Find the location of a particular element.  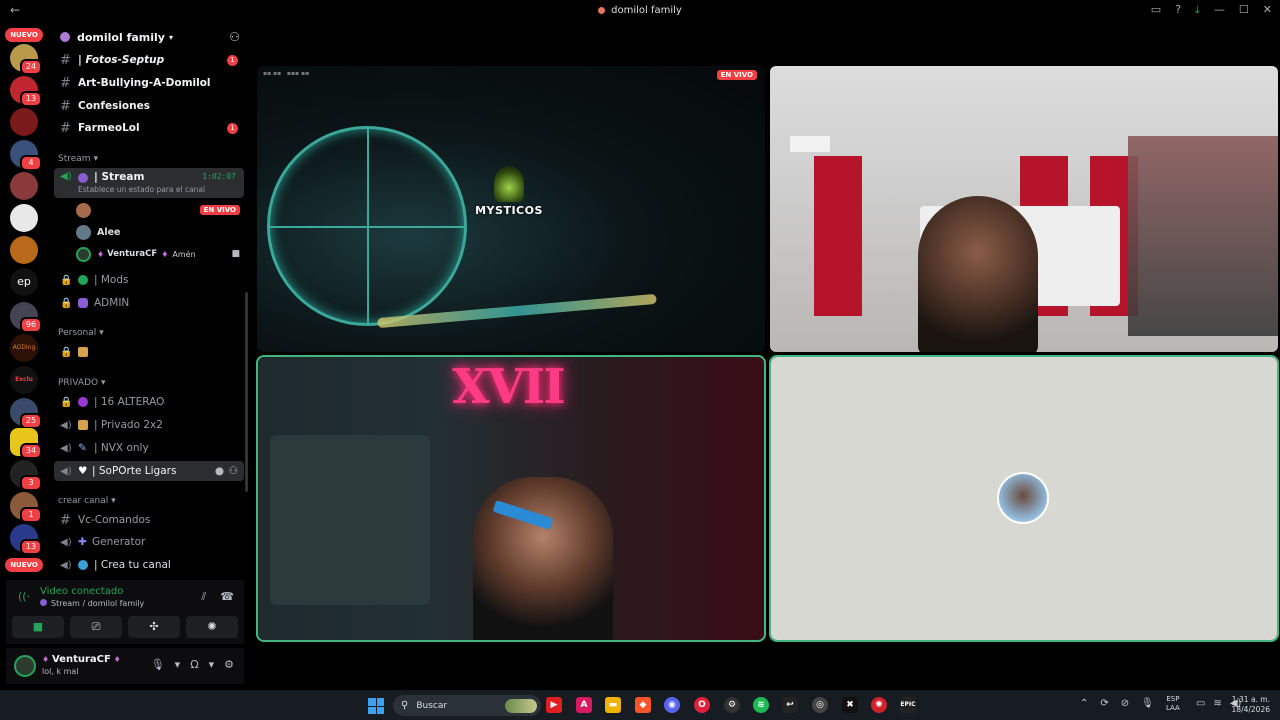

discord-icon: ◉ is located at coordinates (672, 705).